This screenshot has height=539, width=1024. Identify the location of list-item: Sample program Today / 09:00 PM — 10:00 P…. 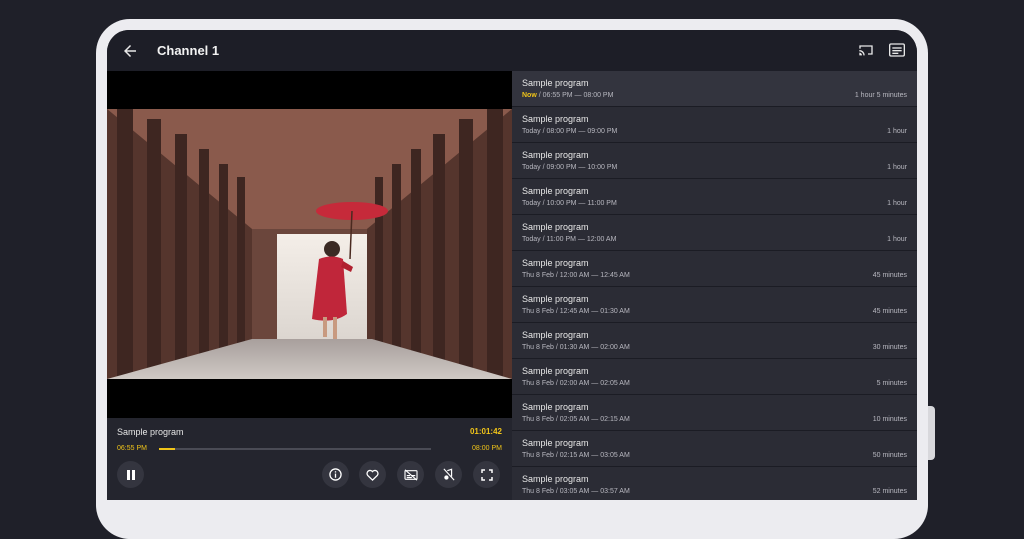
(714, 160).